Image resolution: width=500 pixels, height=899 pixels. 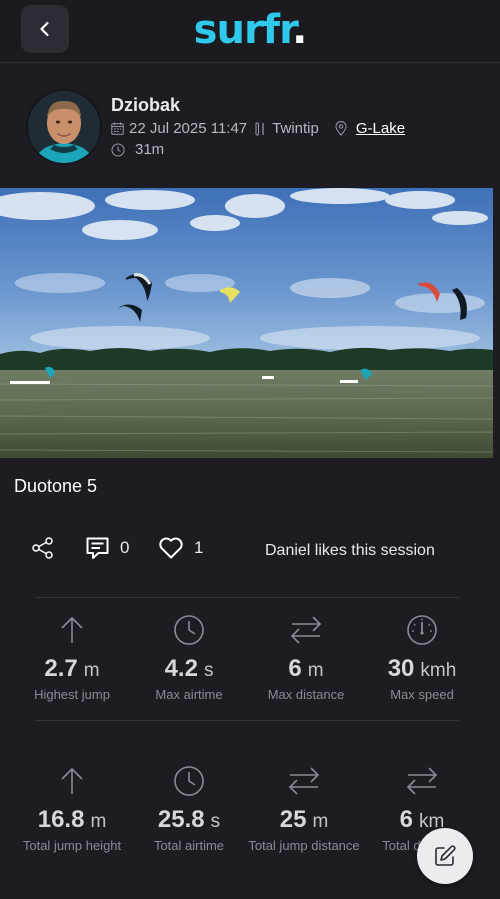 What do you see at coordinates (341, 128) in the screenshot?
I see `location-pin-icon` at bounding box center [341, 128].